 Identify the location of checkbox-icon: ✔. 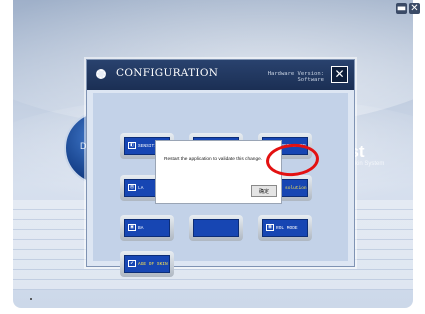
(132, 263).